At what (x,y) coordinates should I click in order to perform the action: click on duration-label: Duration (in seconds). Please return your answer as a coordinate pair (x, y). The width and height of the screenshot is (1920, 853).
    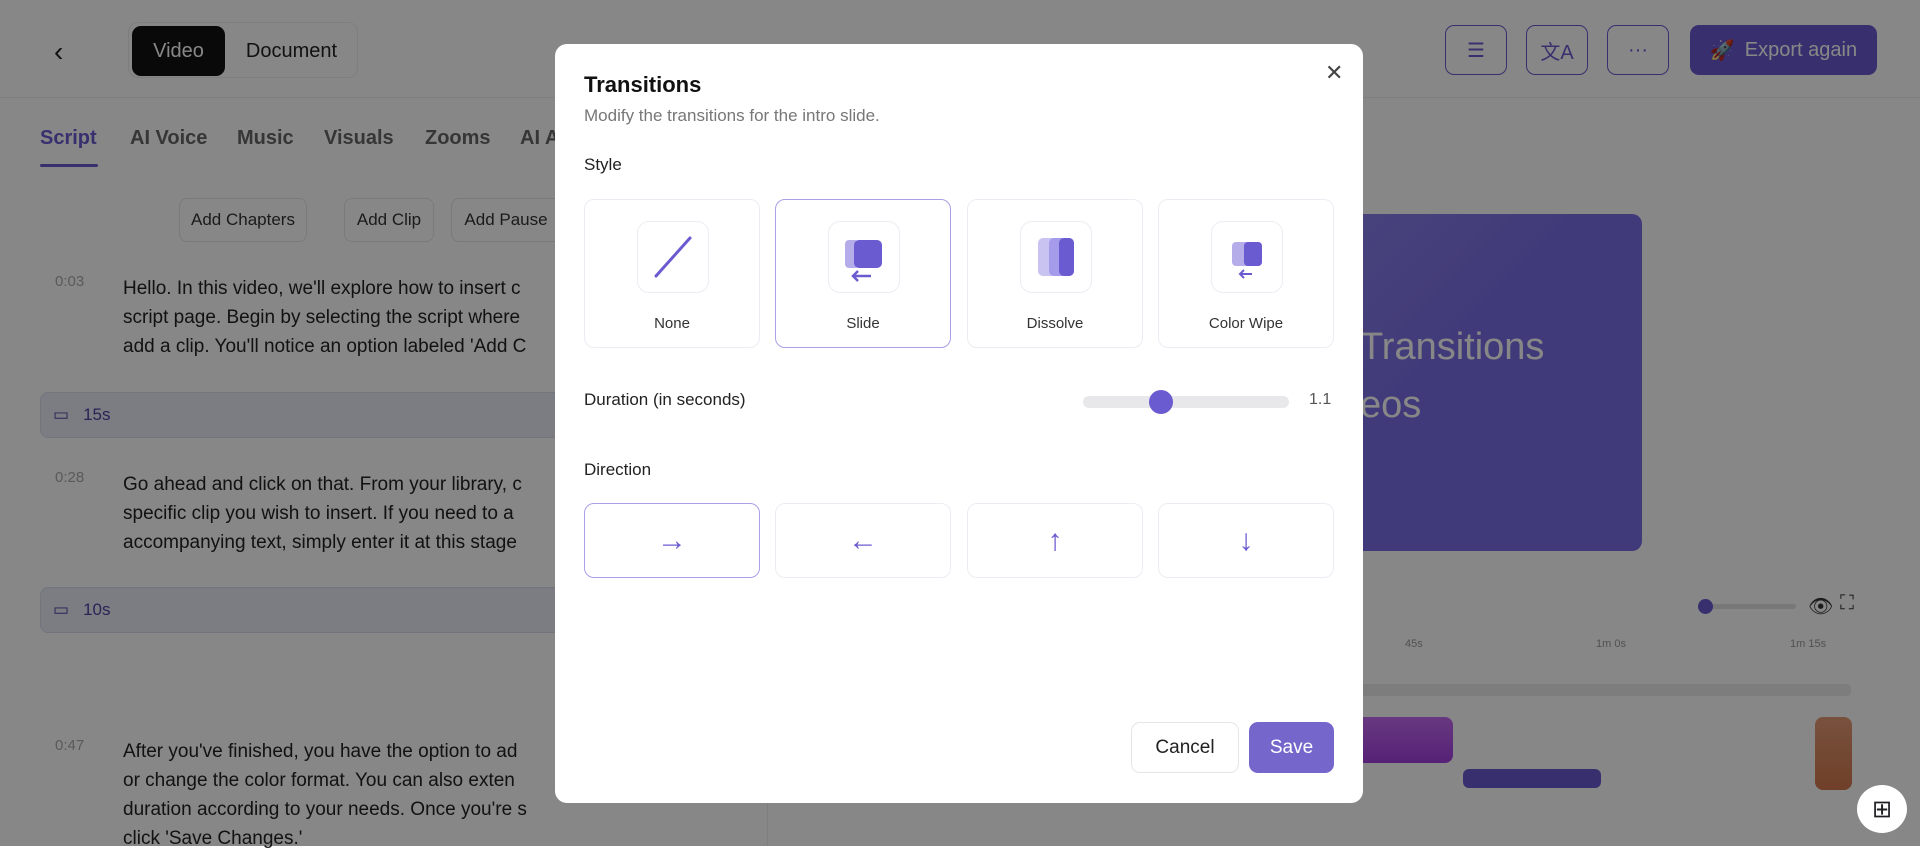
    Looking at the image, I should click on (665, 399).